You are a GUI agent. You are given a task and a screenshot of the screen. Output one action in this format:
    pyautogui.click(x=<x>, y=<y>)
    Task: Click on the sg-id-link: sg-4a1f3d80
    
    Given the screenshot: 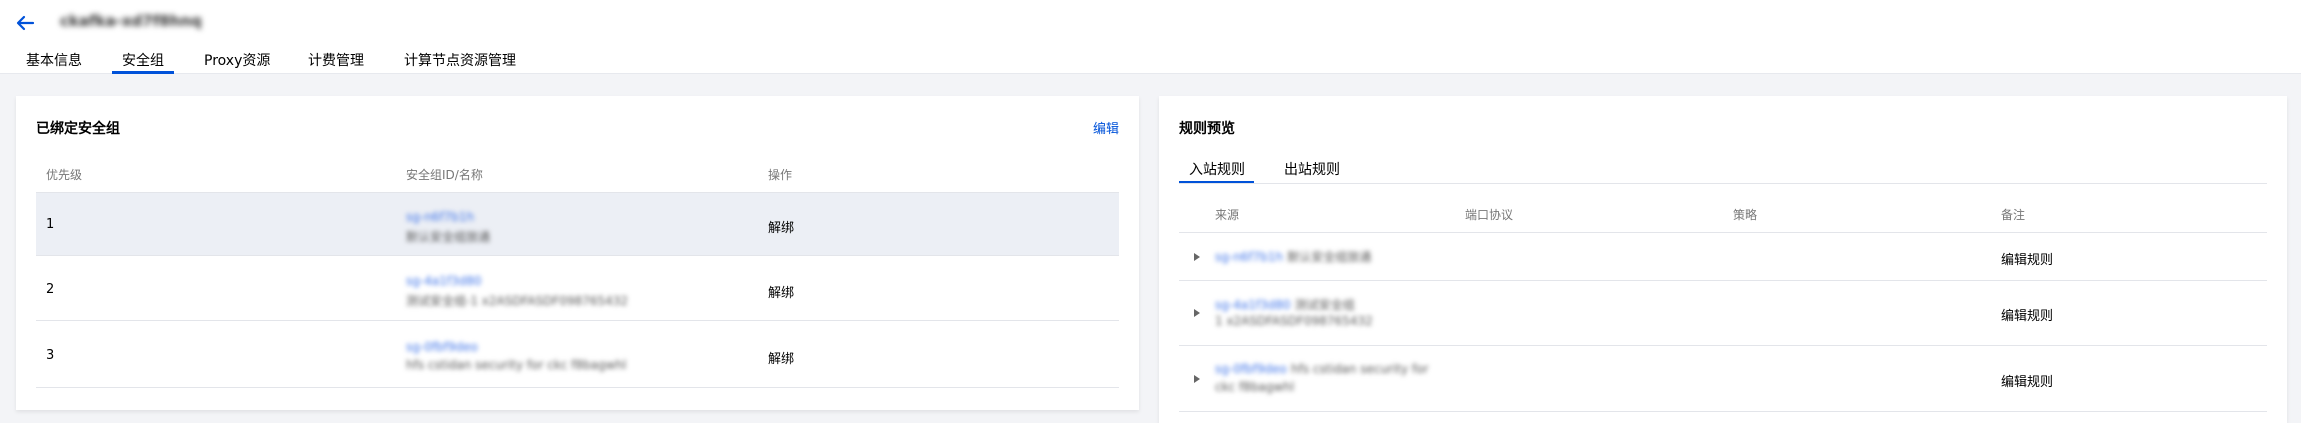 What is the action you would take?
    pyautogui.click(x=444, y=281)
    